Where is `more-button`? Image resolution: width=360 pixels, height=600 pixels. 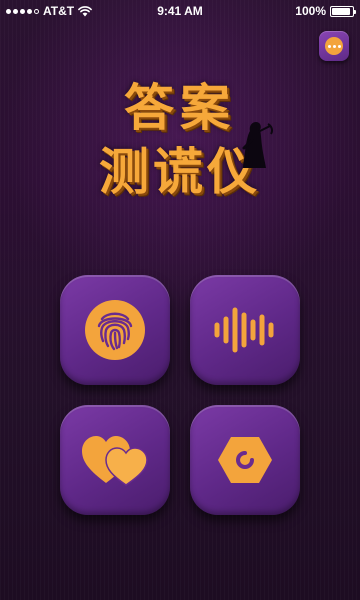 more-button is located at coordinates (334, 46).